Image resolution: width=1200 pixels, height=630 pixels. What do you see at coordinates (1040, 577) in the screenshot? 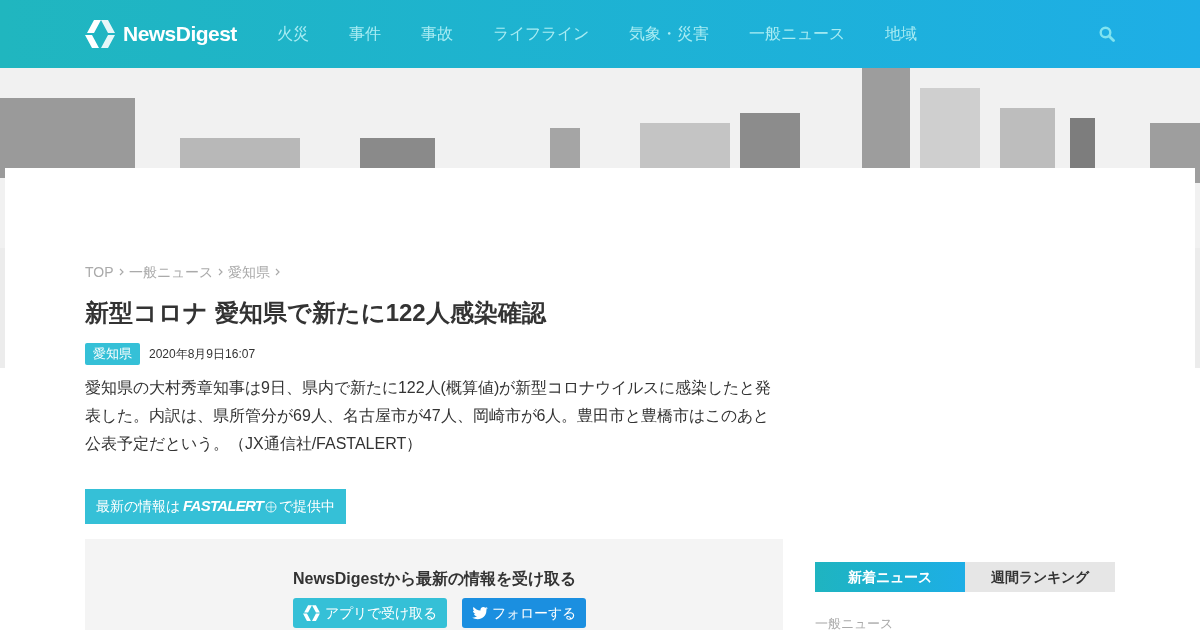
I see `sidebar-tab: 週間ランキング` at bounding box center [1040, 577].